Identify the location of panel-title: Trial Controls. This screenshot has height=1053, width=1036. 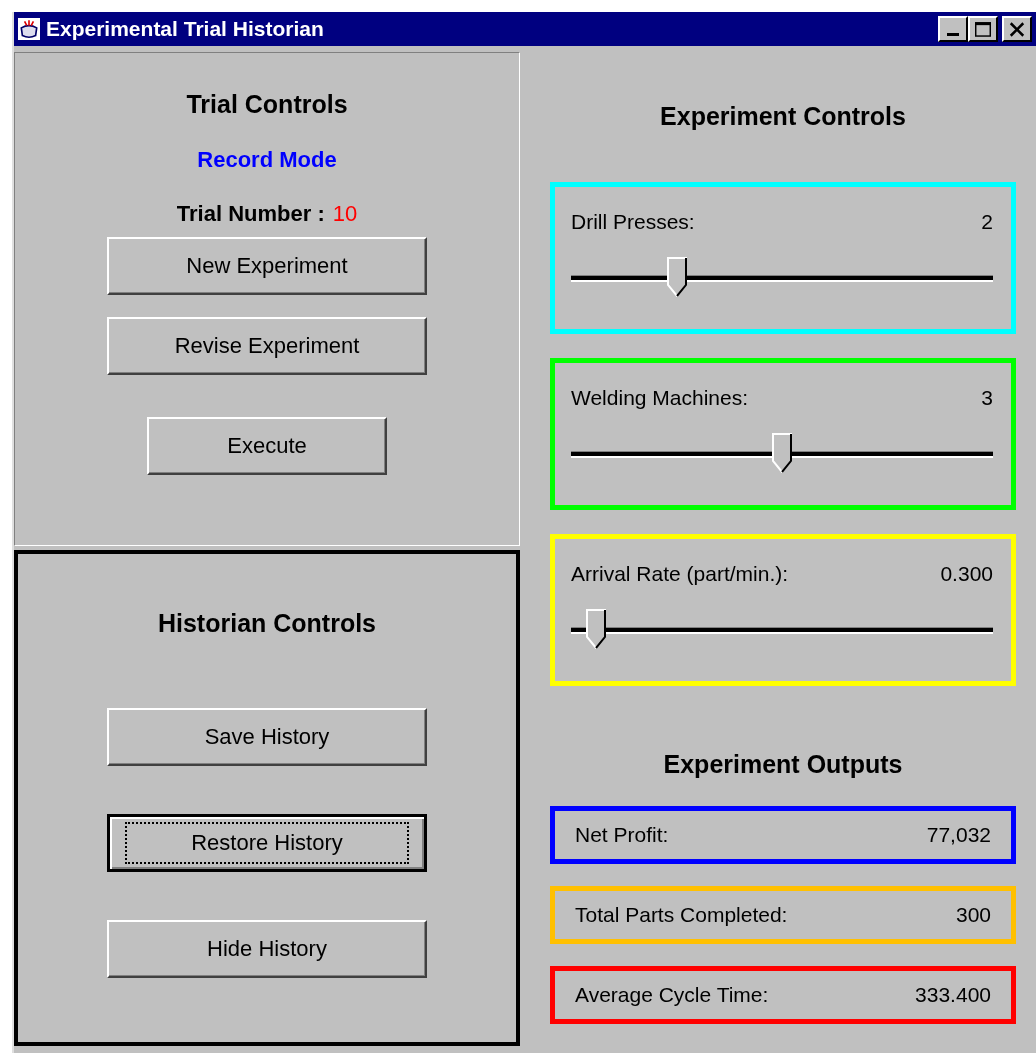
(267, 104).